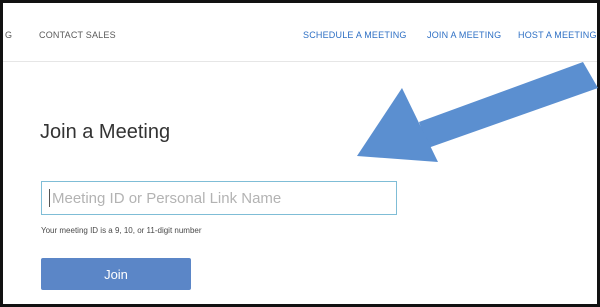 The height and width of the screenshot is (307, 600). What do you see at coordinates (464, 35) in the screenshot?
I see `nav-join-meeting: JOIN A MEETING` at bounding box center [464, 35].